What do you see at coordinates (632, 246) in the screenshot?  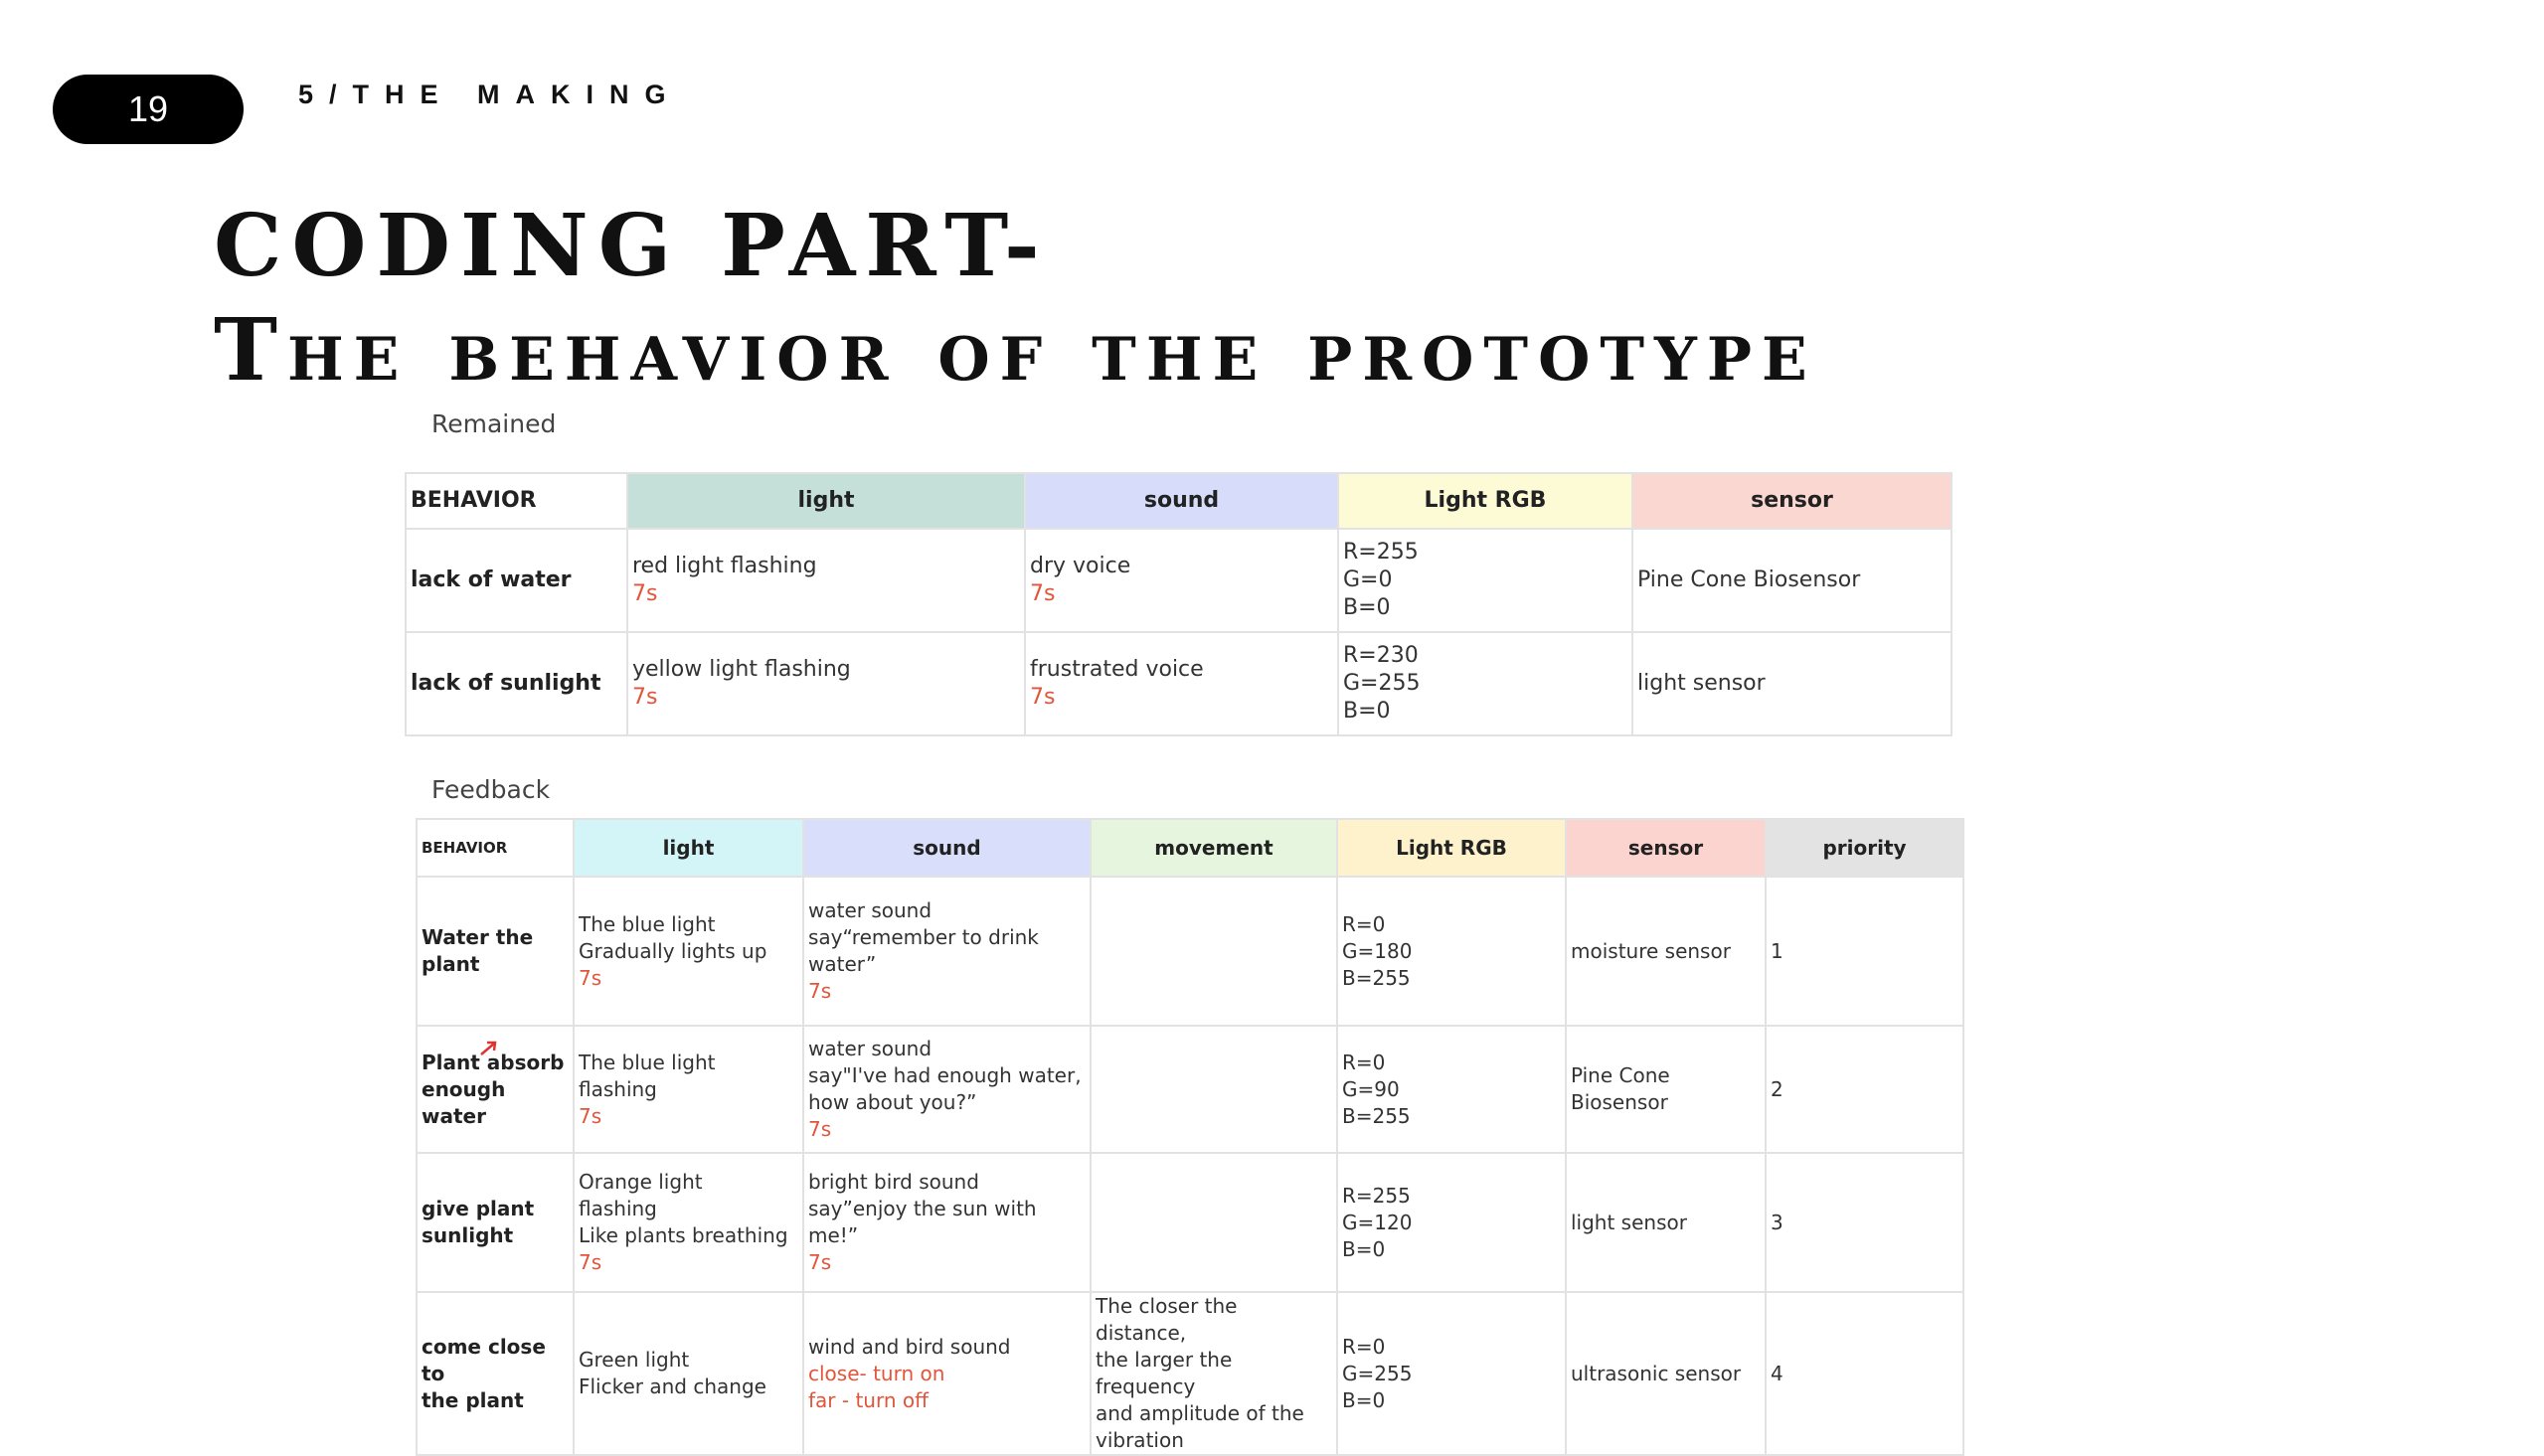 I see `title-line-1: CODING PART-` at bounding box center [632, 246].